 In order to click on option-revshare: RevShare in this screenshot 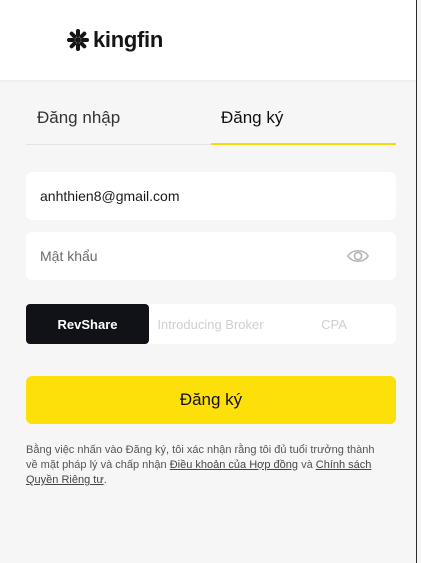, I will do `click(87, 324)`.